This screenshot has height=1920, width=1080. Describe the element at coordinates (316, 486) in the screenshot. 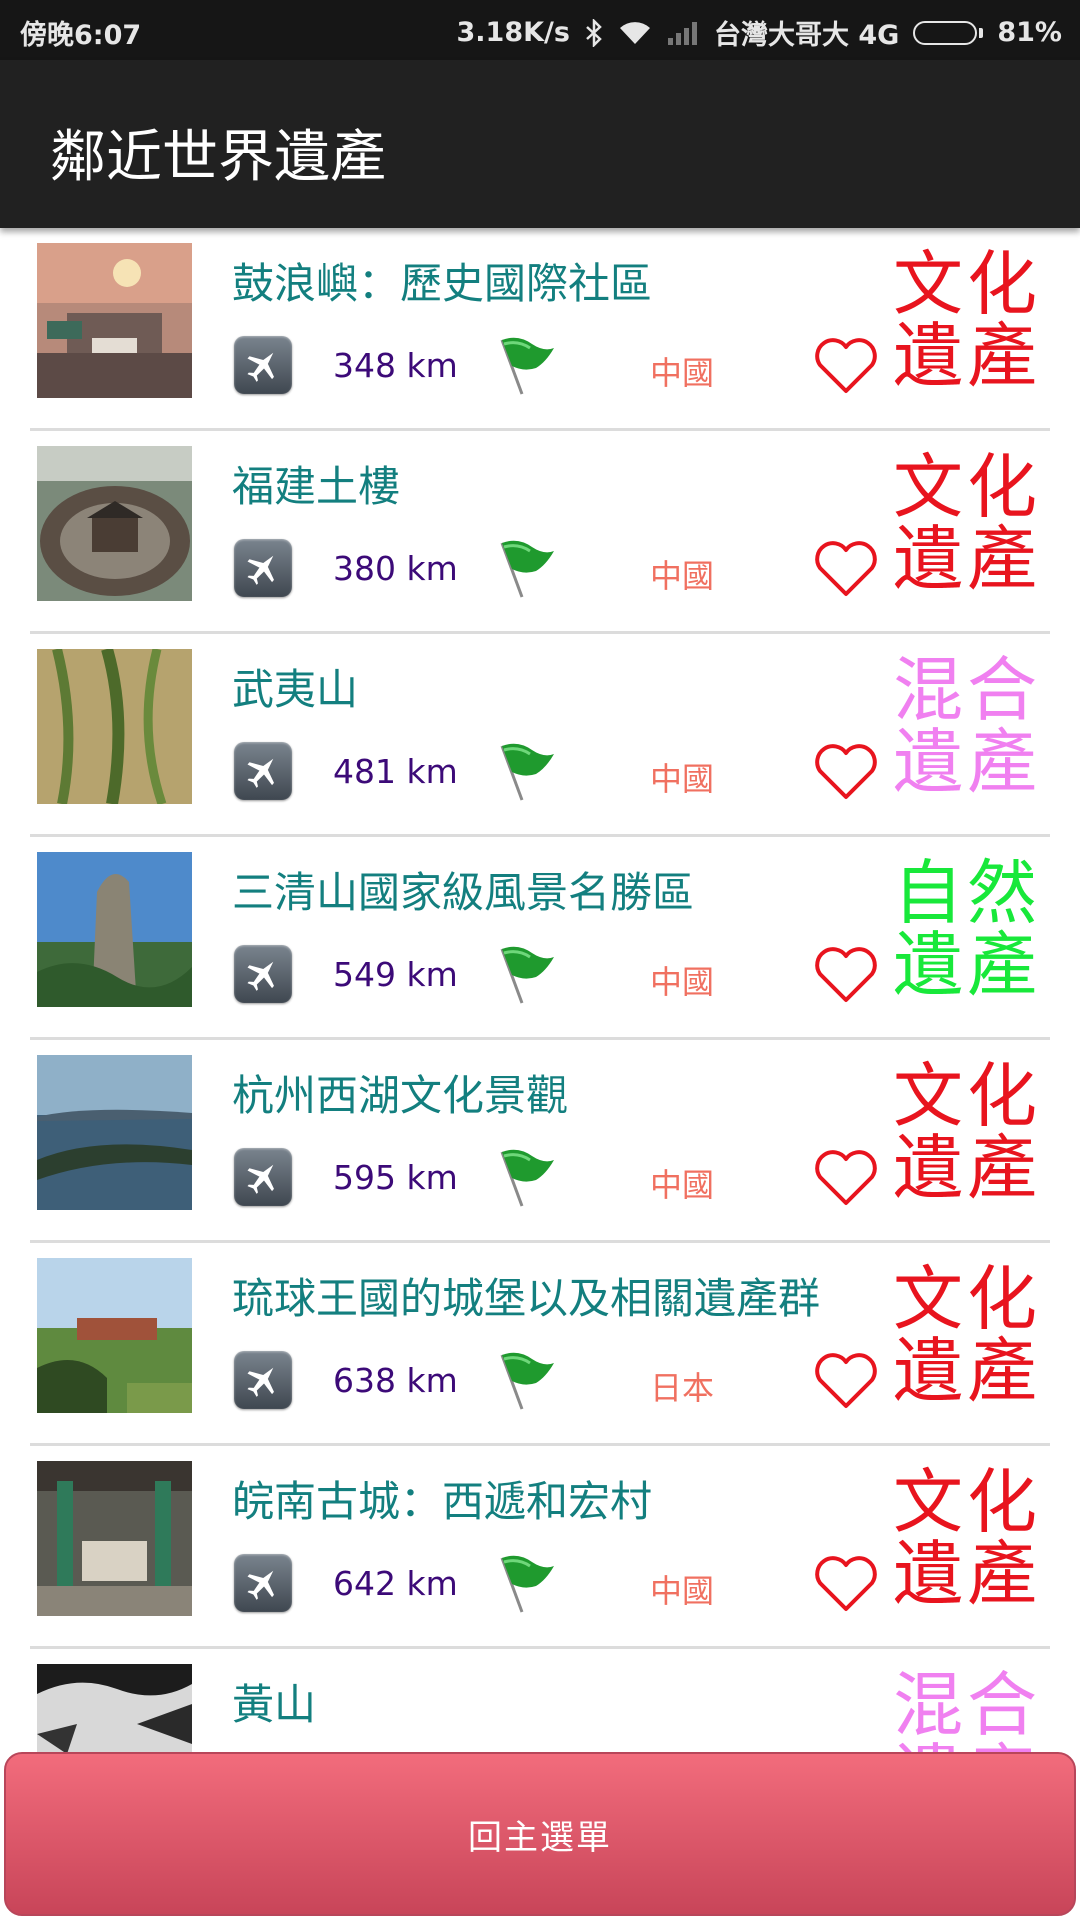

I see `site-name: 福建土樓` at that location.